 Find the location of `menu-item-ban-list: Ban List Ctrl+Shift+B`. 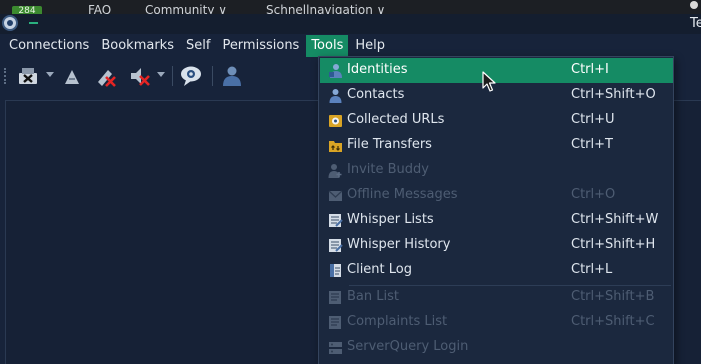

menu-item-ban-list: Ban List Ctrl+Shift+B is located at coordinates (496, 297).